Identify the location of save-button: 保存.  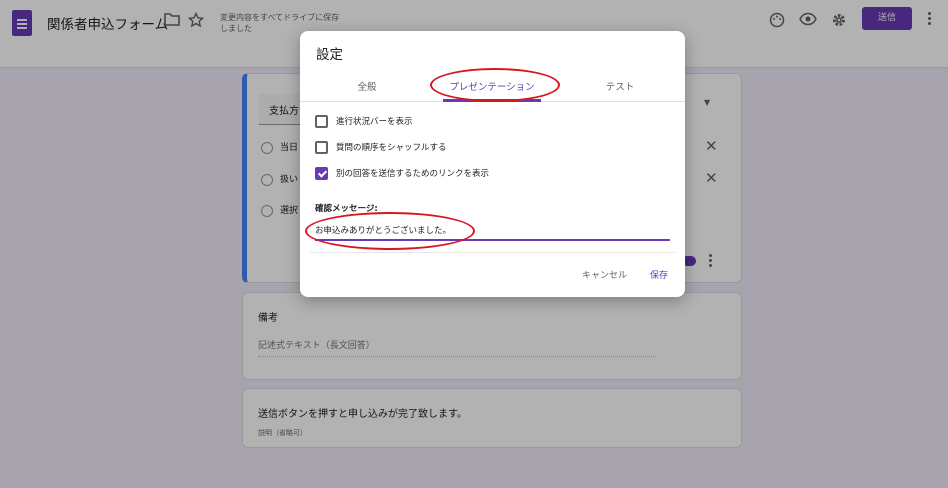
(659, 274).